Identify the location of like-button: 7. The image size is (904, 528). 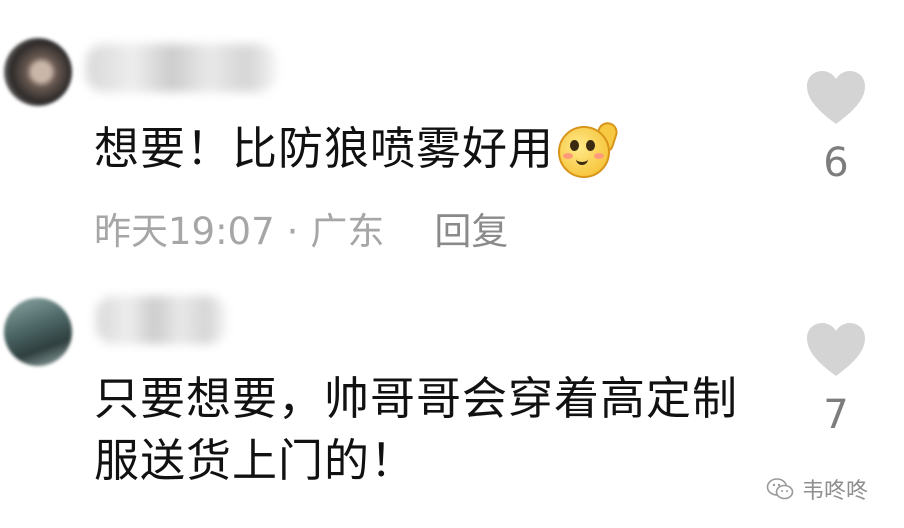
(836, 380).